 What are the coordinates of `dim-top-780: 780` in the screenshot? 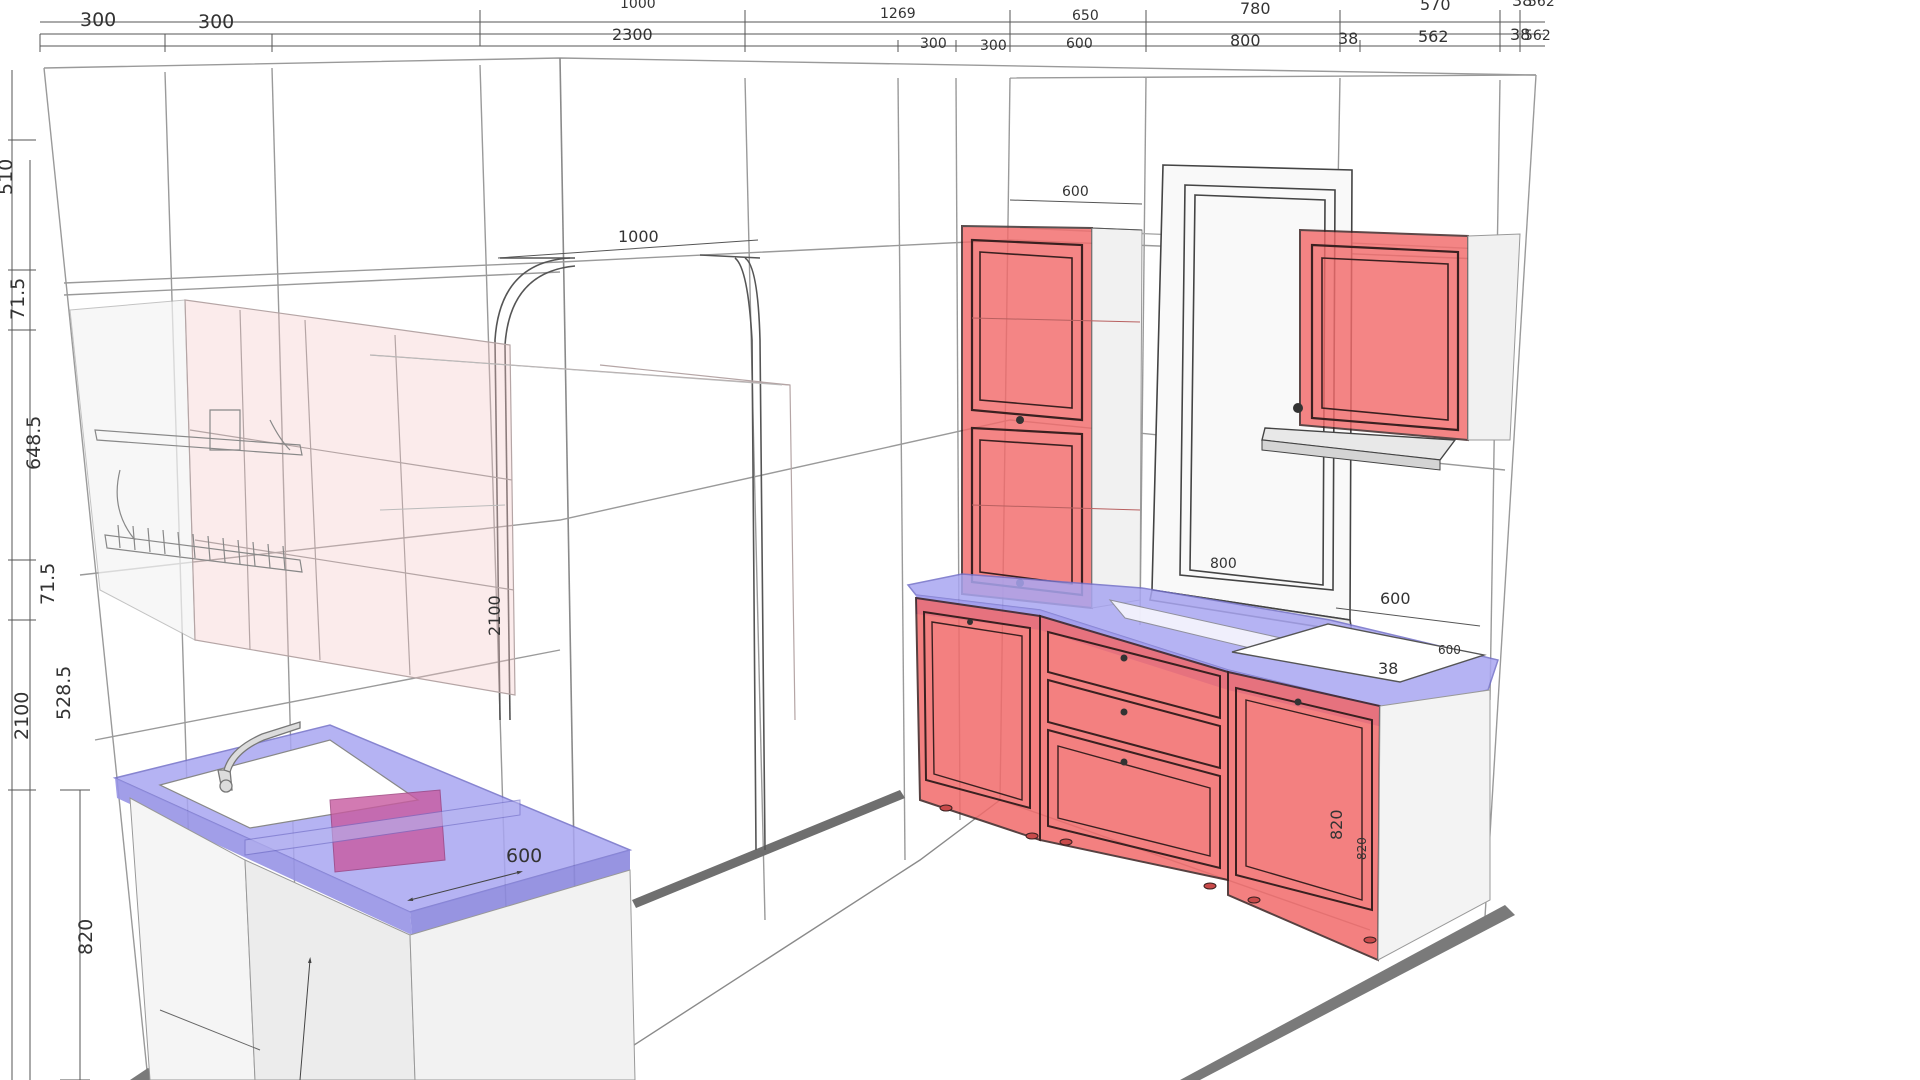 It's located at (1255, 9).